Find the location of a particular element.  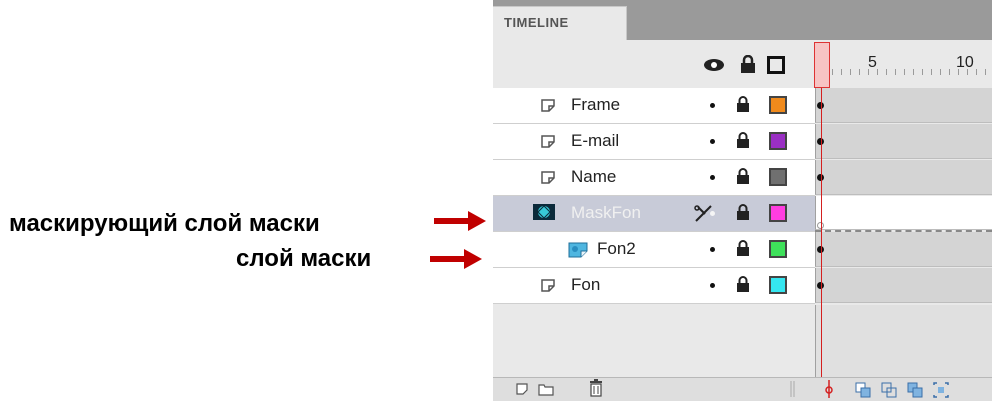

layer-name: Frame is located at coordinates (596, 104).